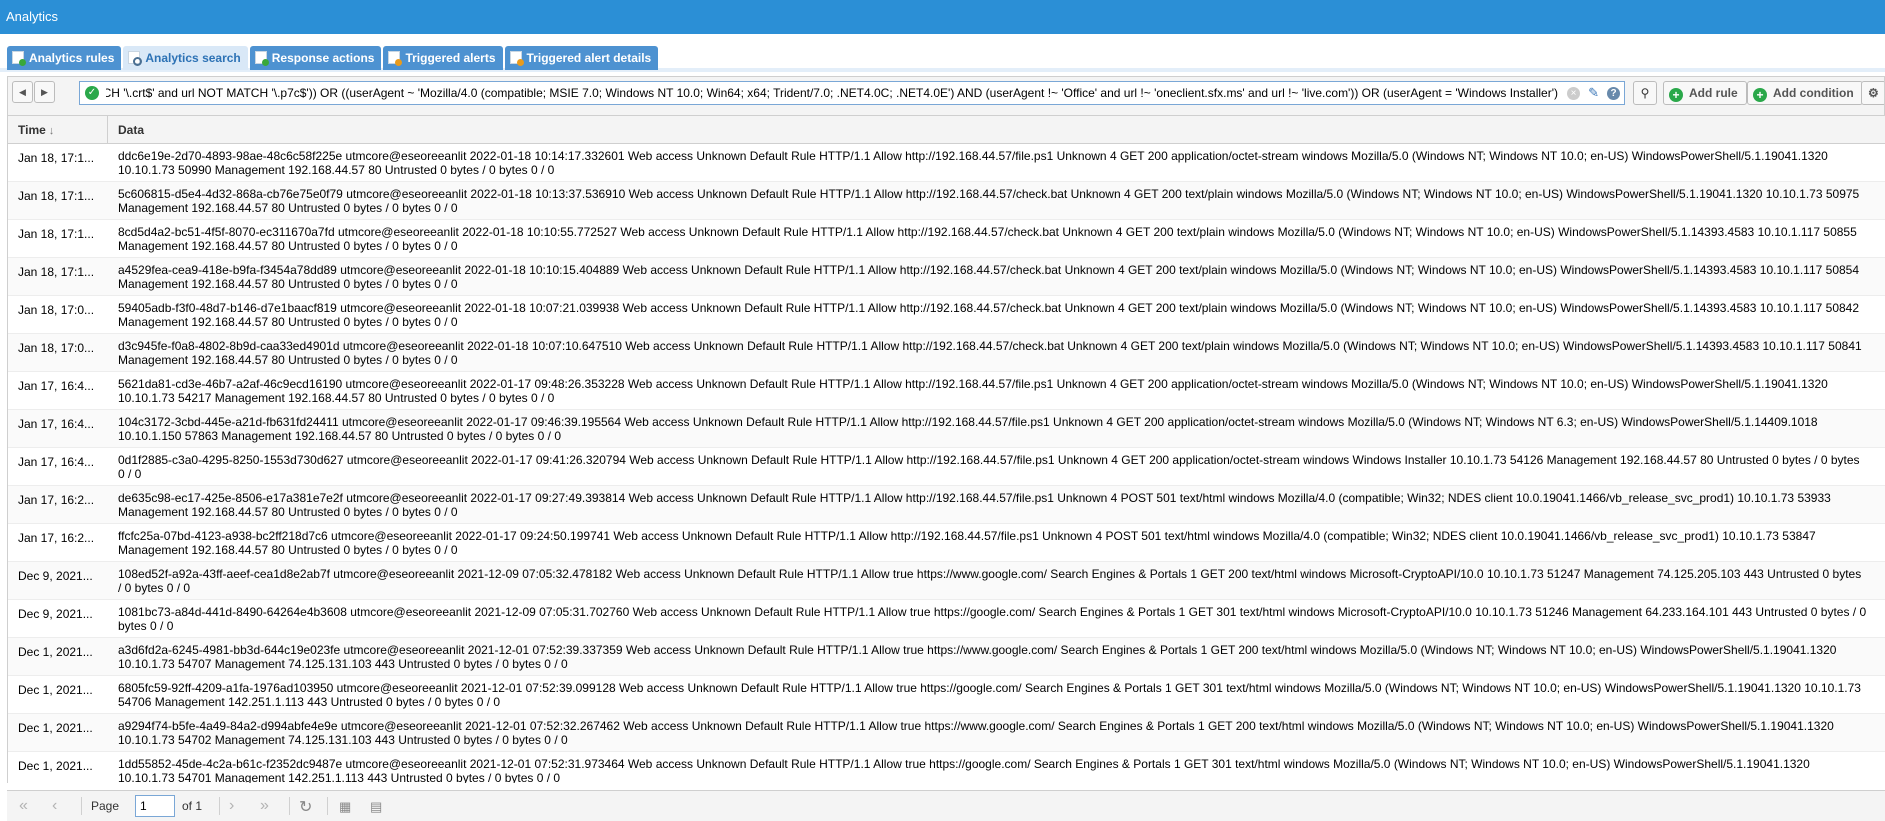 This screenshot has height=821, width=1885. Describe the element at coordinates (946, 805) in the screenshot. I see `pagination-bar: « ‹ Page of 1 › » ↻ ▦ ▤` at that location.